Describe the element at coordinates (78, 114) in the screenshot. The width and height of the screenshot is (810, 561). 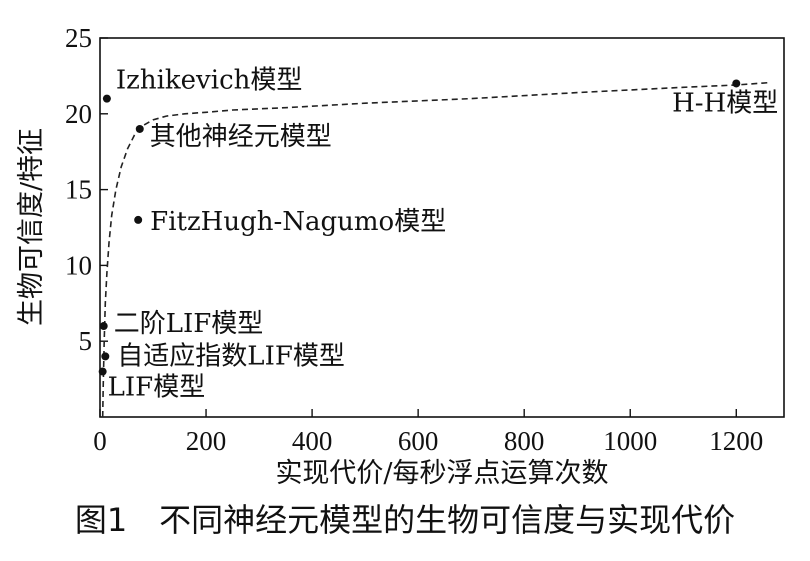
I see `y-tick-label: 20` at that location.